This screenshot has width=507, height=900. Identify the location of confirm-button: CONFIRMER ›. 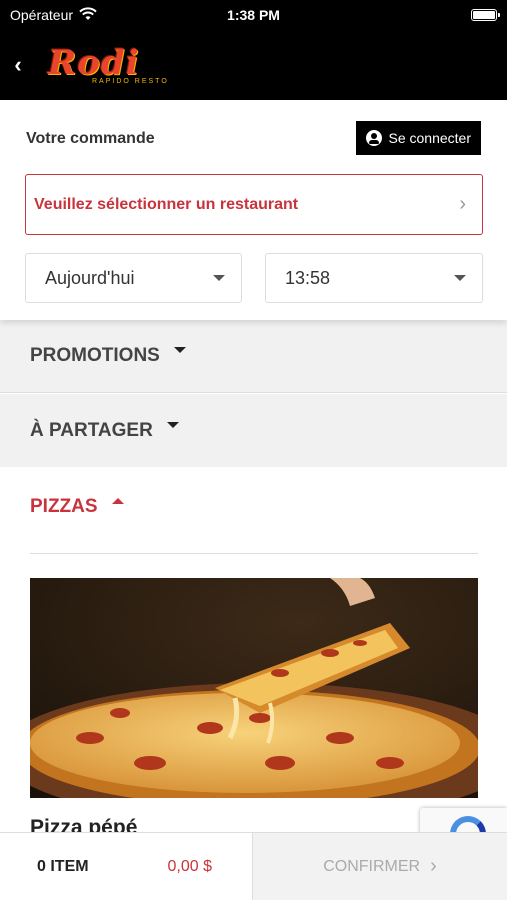
(380, 866).